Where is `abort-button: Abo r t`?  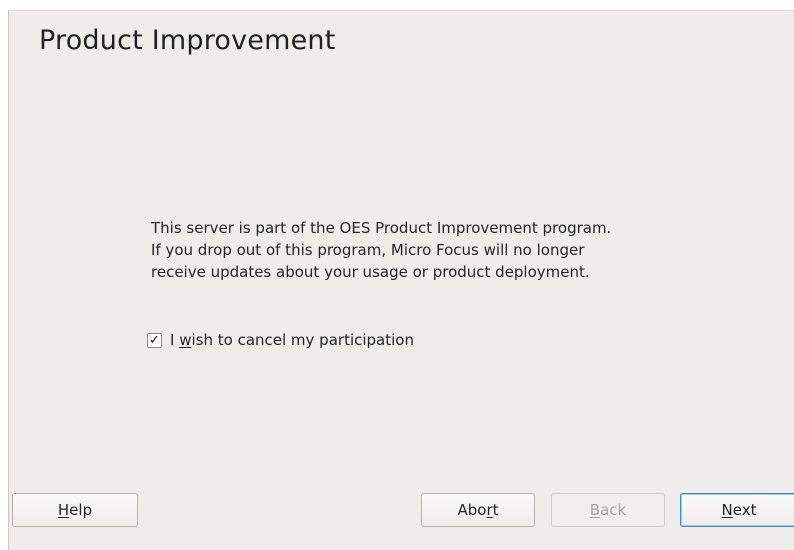 abort-button: Abo r t is located at coordinates (478, 510).